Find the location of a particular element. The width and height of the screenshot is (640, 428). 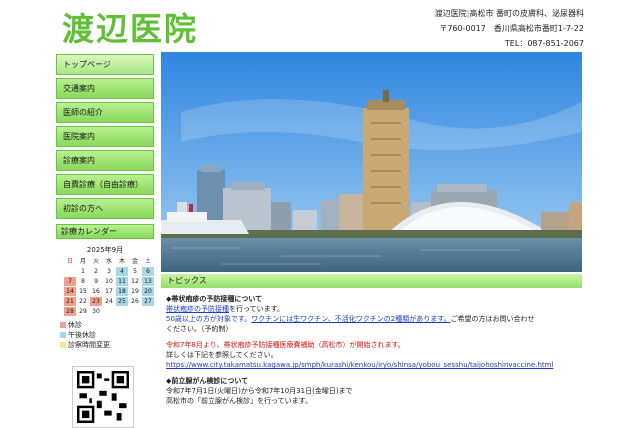

calendar-weekday: 木 is located at coordinates (121, 261).